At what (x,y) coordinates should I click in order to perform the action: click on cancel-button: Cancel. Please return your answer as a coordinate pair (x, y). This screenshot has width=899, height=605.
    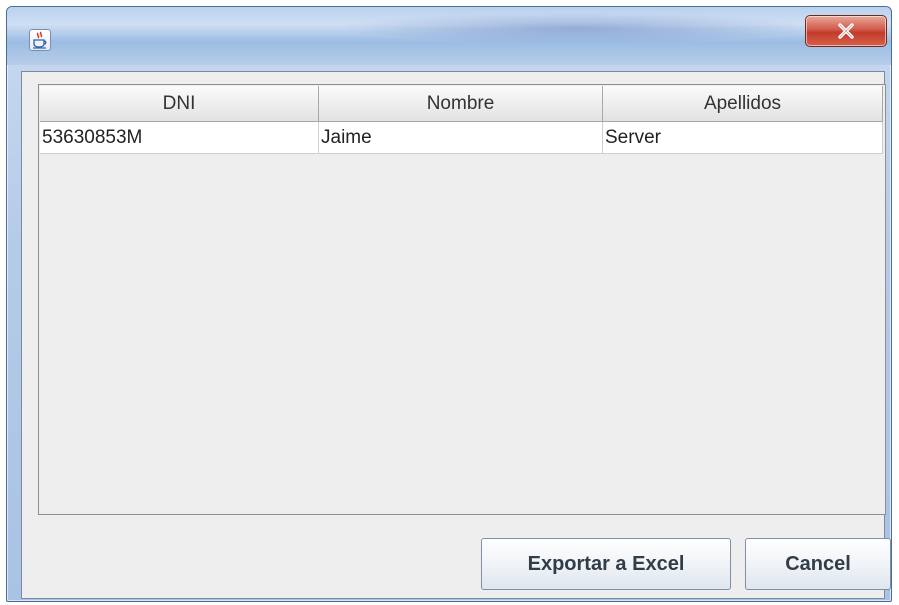
    Looking at the image, I should click on (818, 564).